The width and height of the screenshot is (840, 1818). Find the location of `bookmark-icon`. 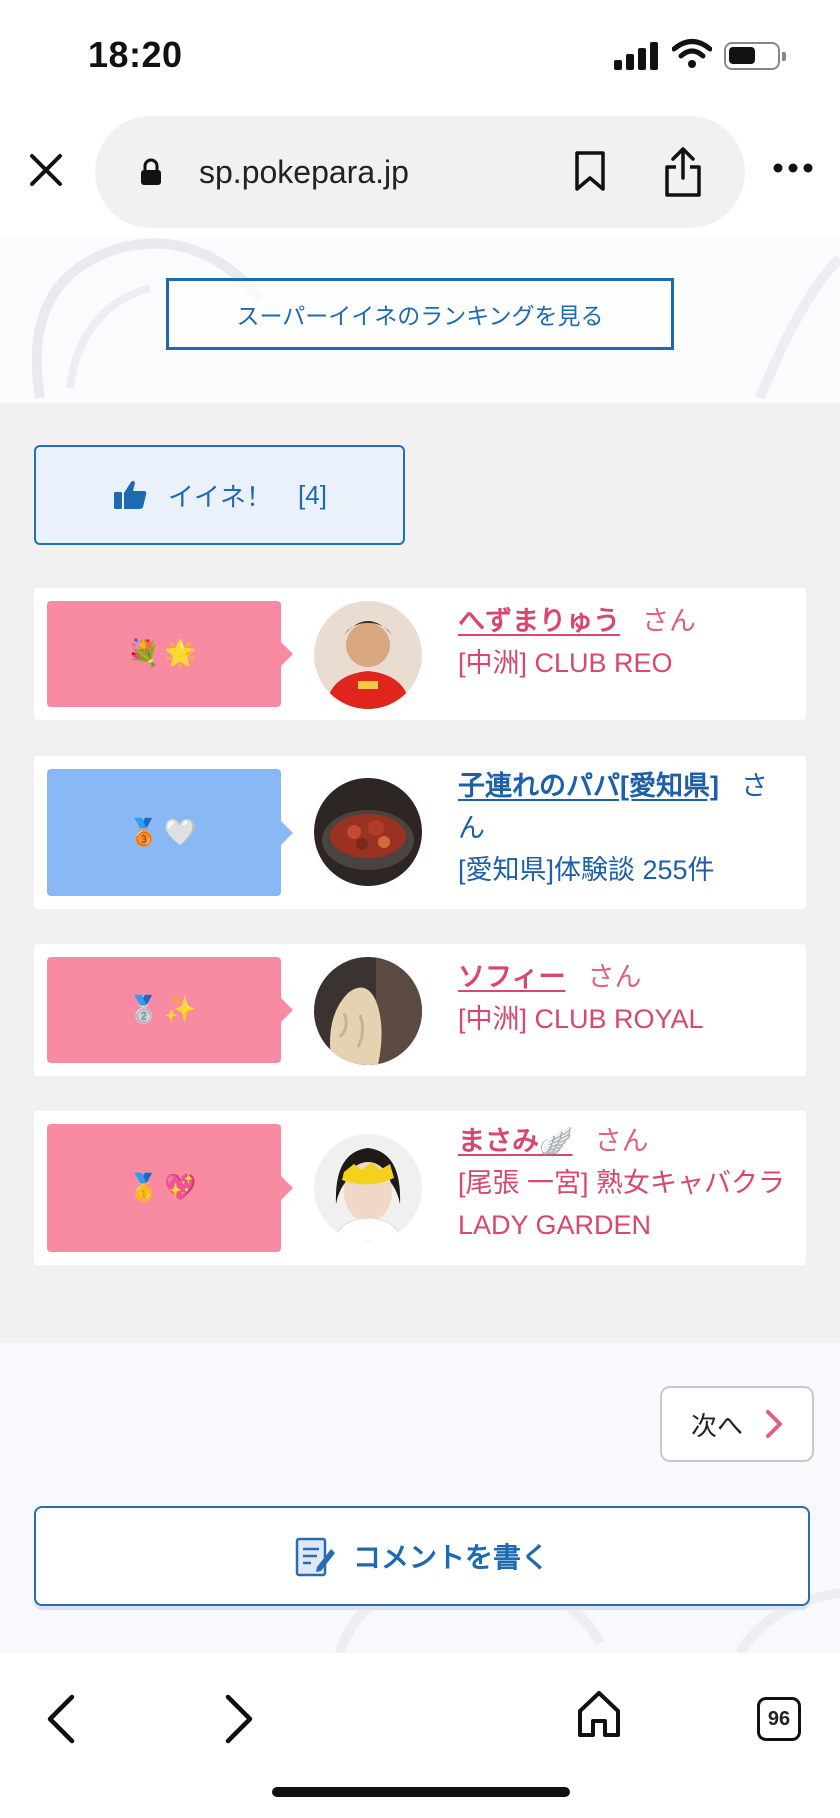

bookmark-icon is located at coordinates (590, 171).